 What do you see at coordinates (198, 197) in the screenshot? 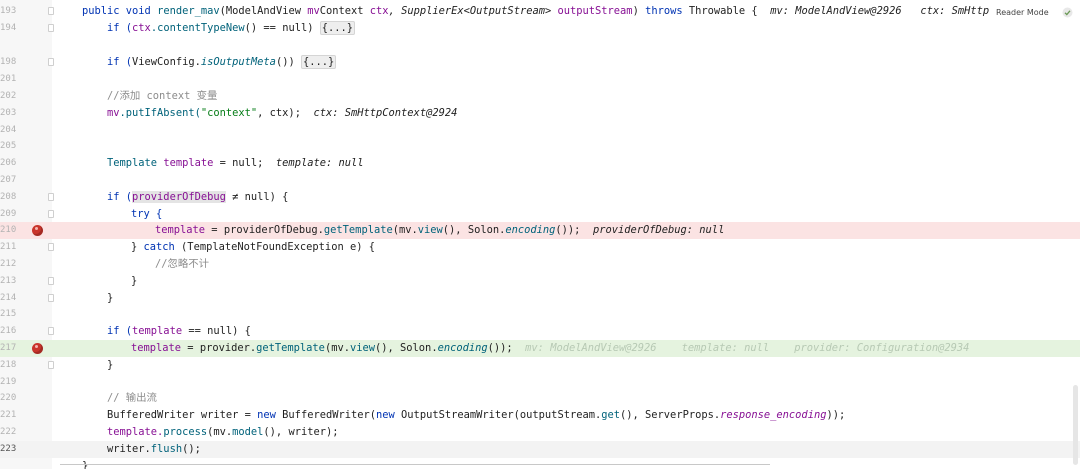
I see `code-text: if (providerOfDebug ≠ null) {` at bounding box center [198, 197].